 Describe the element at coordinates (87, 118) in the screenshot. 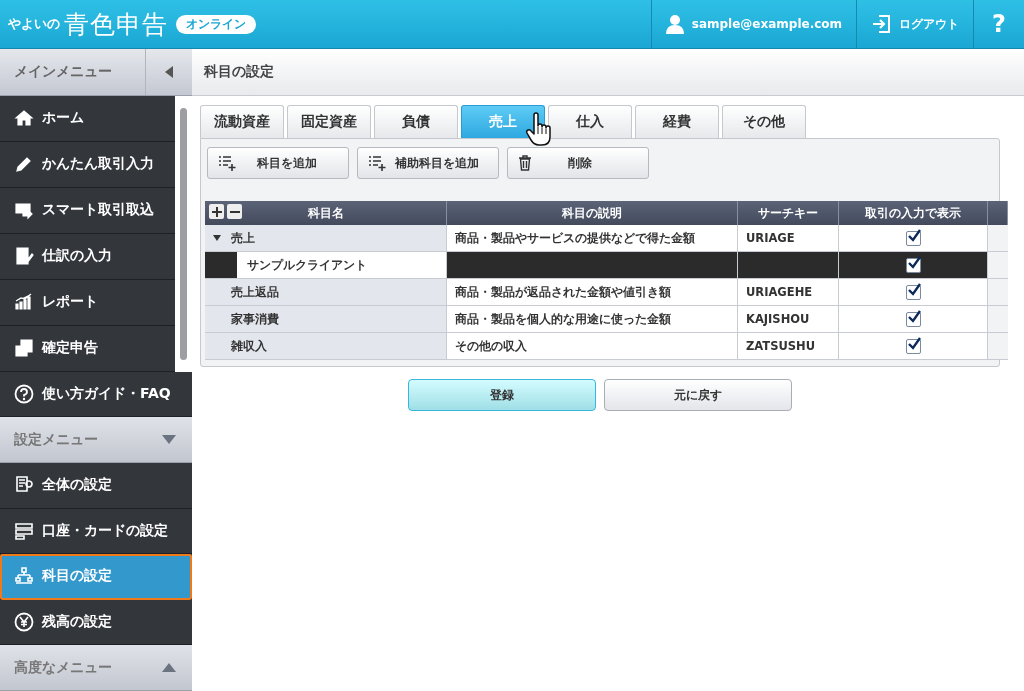

I see `sidebar-item: ホーム` at that location.